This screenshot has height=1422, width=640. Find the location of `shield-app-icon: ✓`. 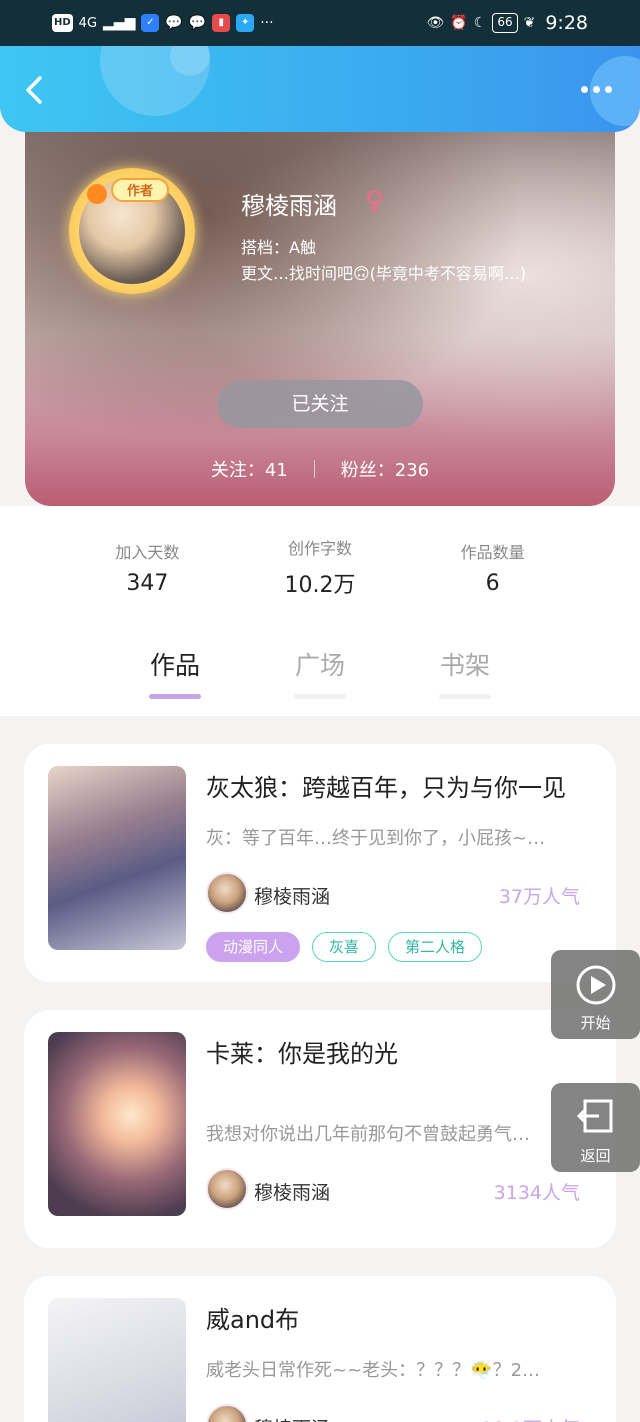

shield-app-icon: ✓ is located at coordinates (150, 23).